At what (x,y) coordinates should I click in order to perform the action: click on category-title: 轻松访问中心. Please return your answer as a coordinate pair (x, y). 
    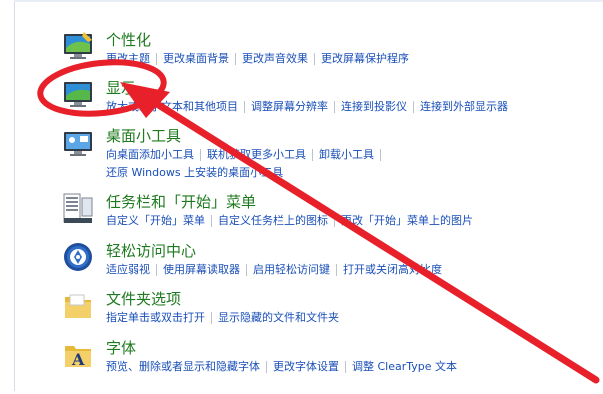
    Looking at the image, I should click on (151, 250).